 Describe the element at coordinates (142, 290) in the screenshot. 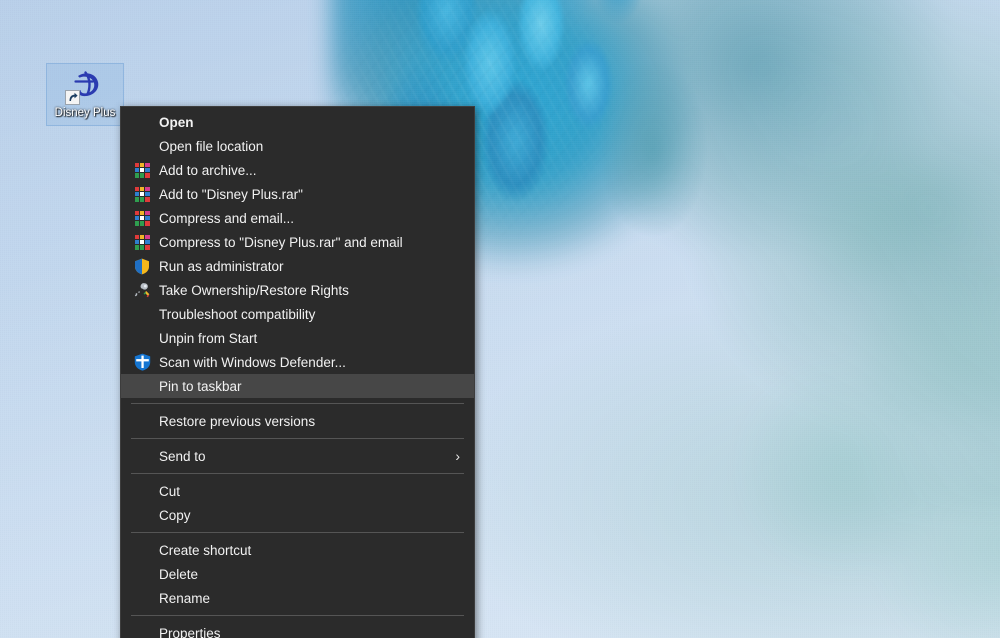

I see `key-tools-icon` at that location.